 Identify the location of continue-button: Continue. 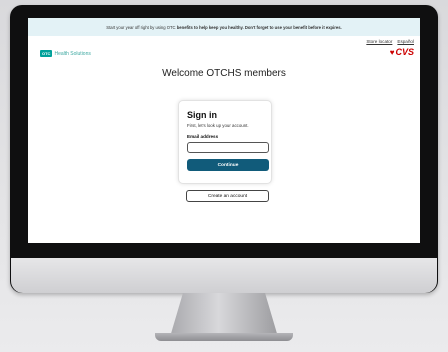
(228, 165).